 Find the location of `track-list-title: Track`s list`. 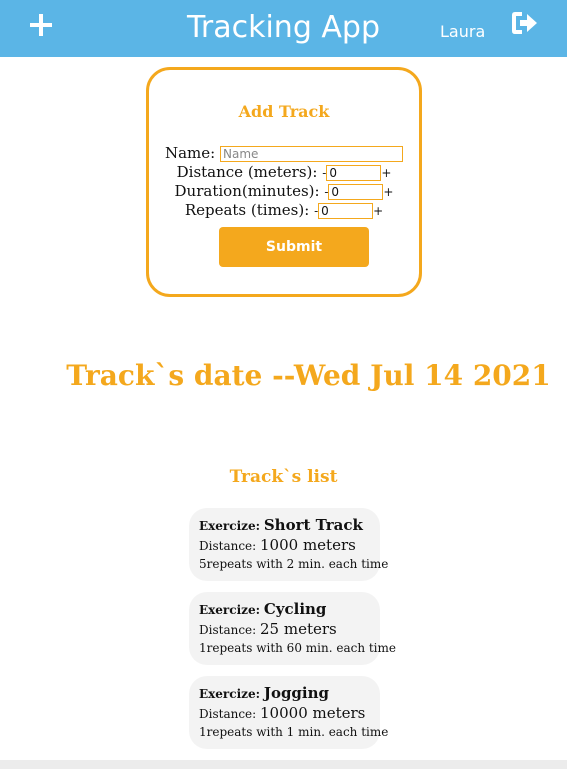

track-list-title: Track`s list is located at coordinates (283, 477).